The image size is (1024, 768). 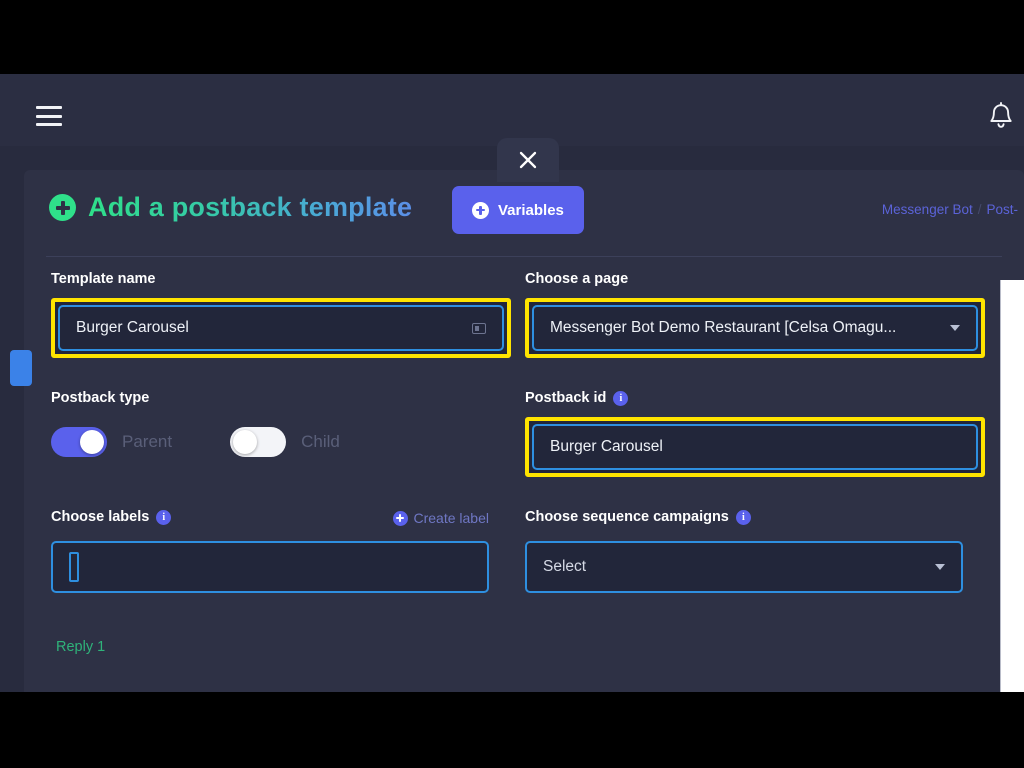 I want to click on postback-id-label: Postback id i, so click(x=755, y=398).